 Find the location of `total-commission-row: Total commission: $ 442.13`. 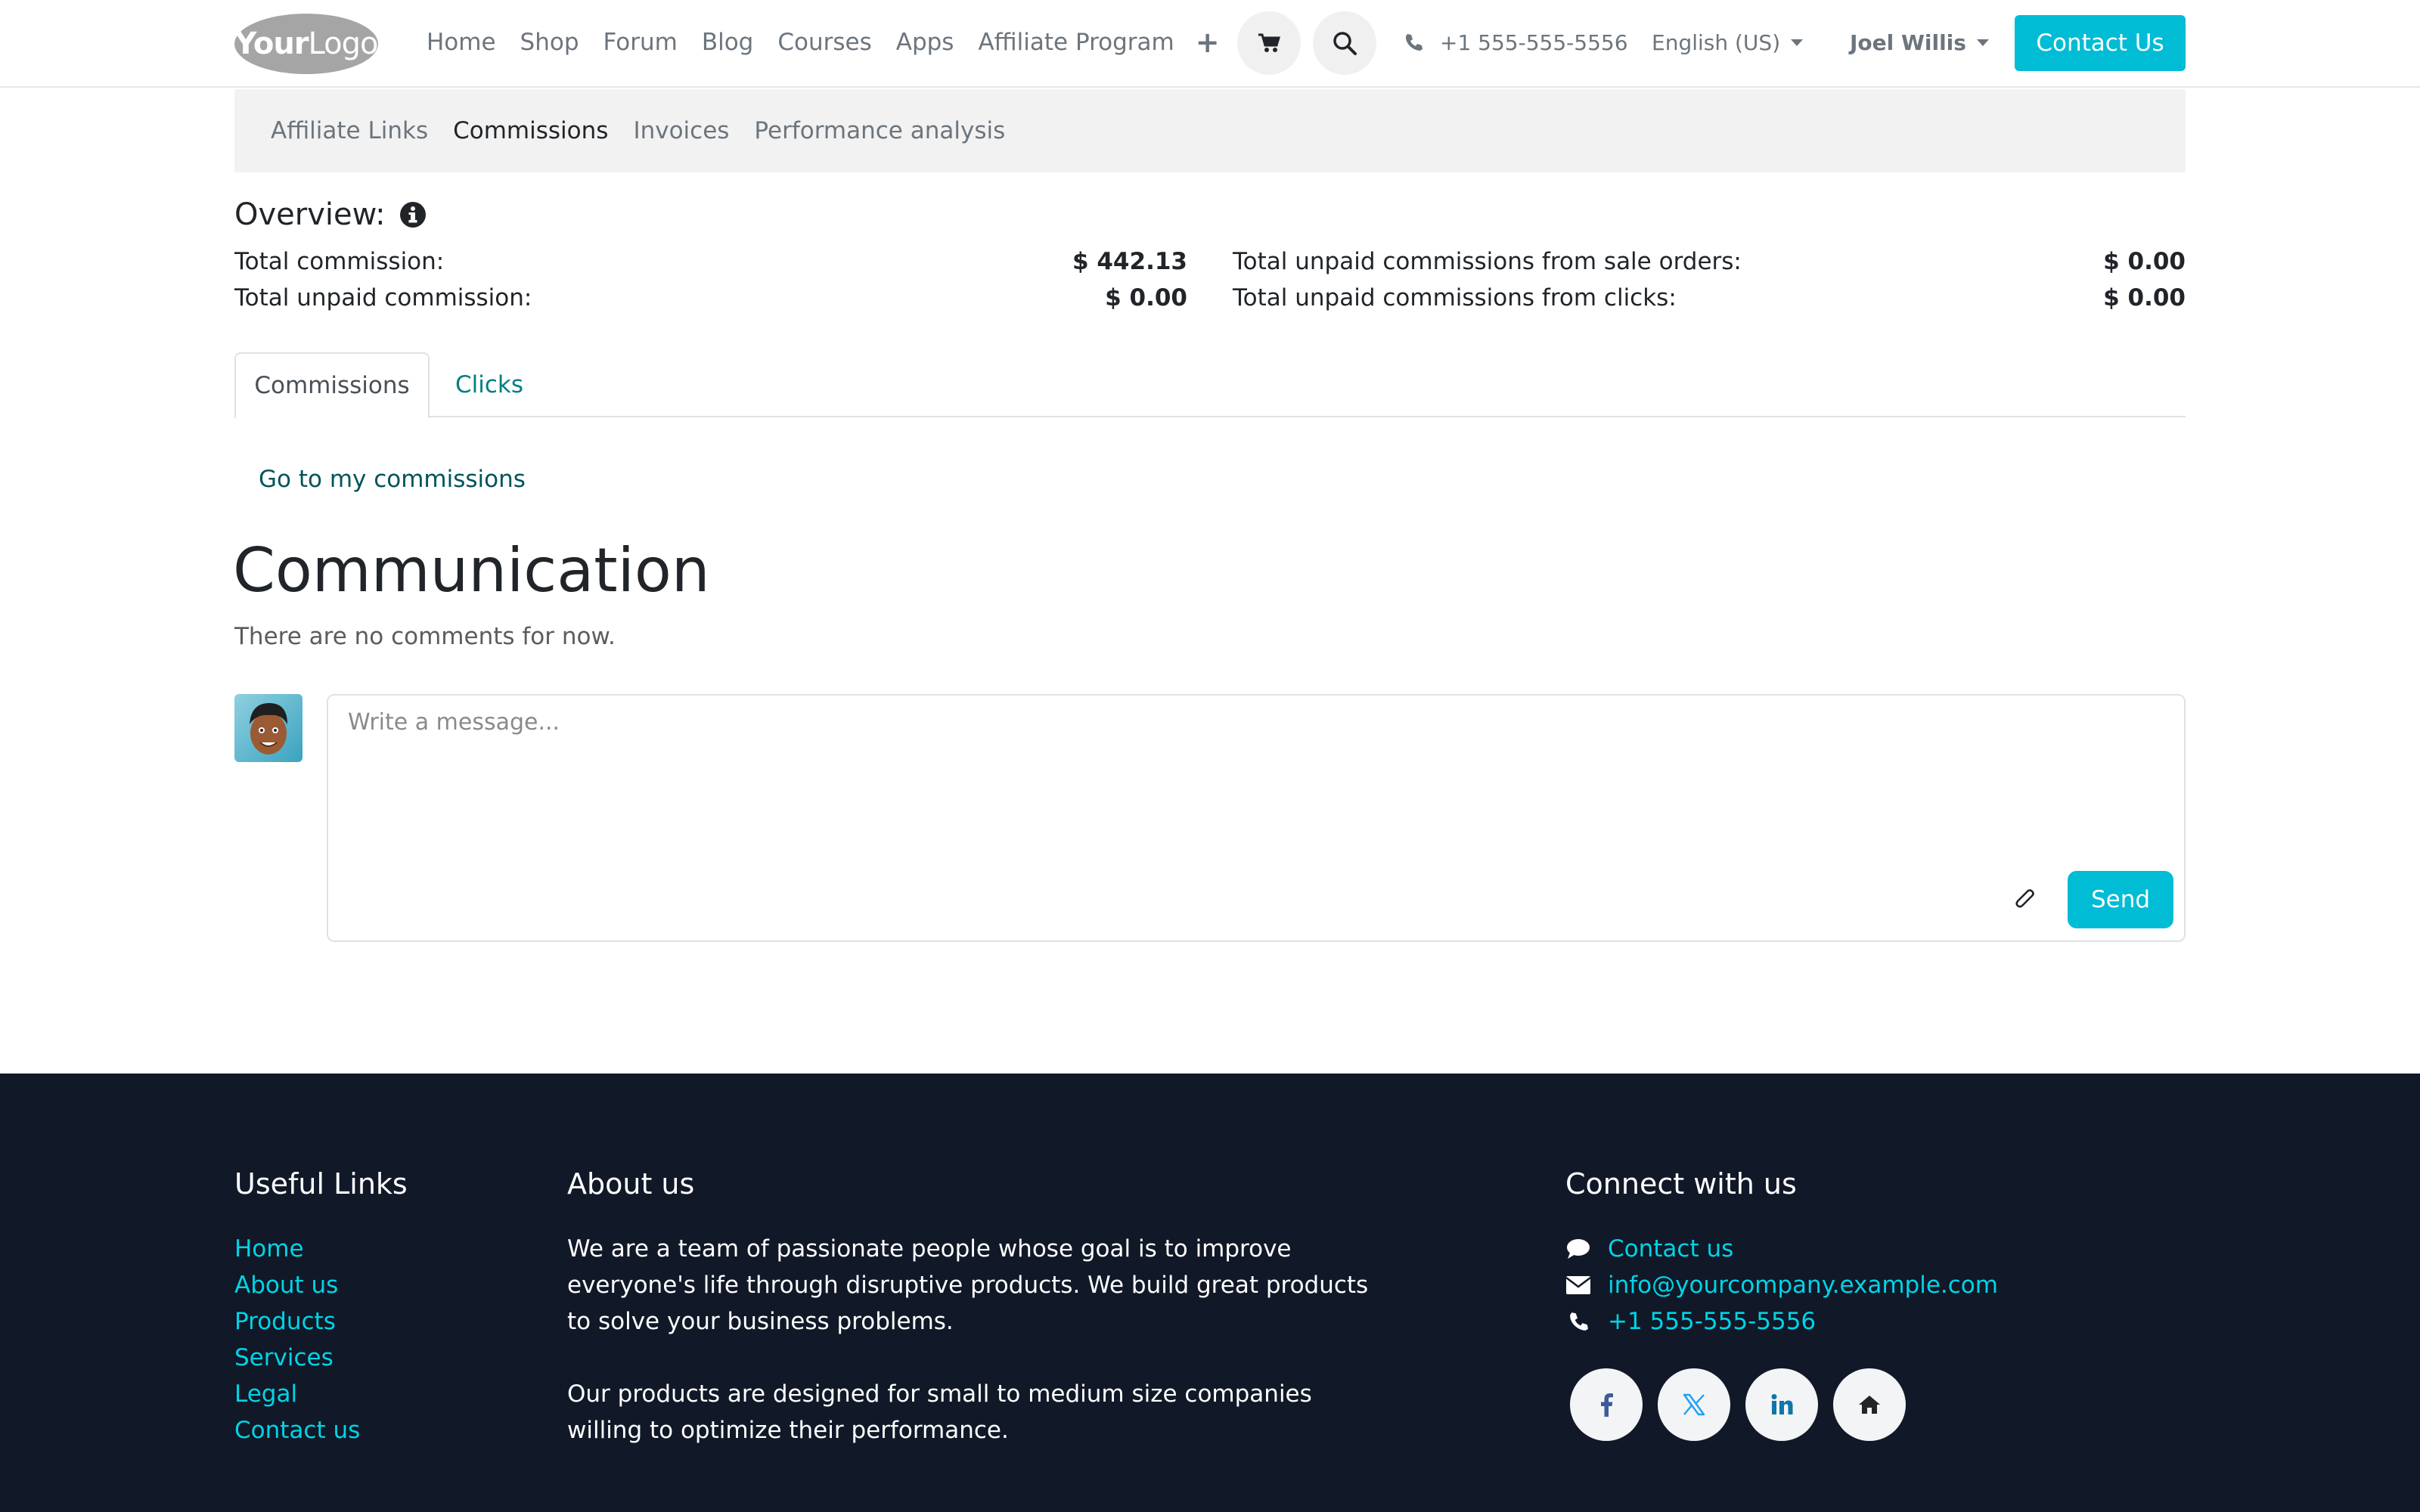

total-commission-row: Total commission: $ 442.13 is located at coordinates (710, 261).